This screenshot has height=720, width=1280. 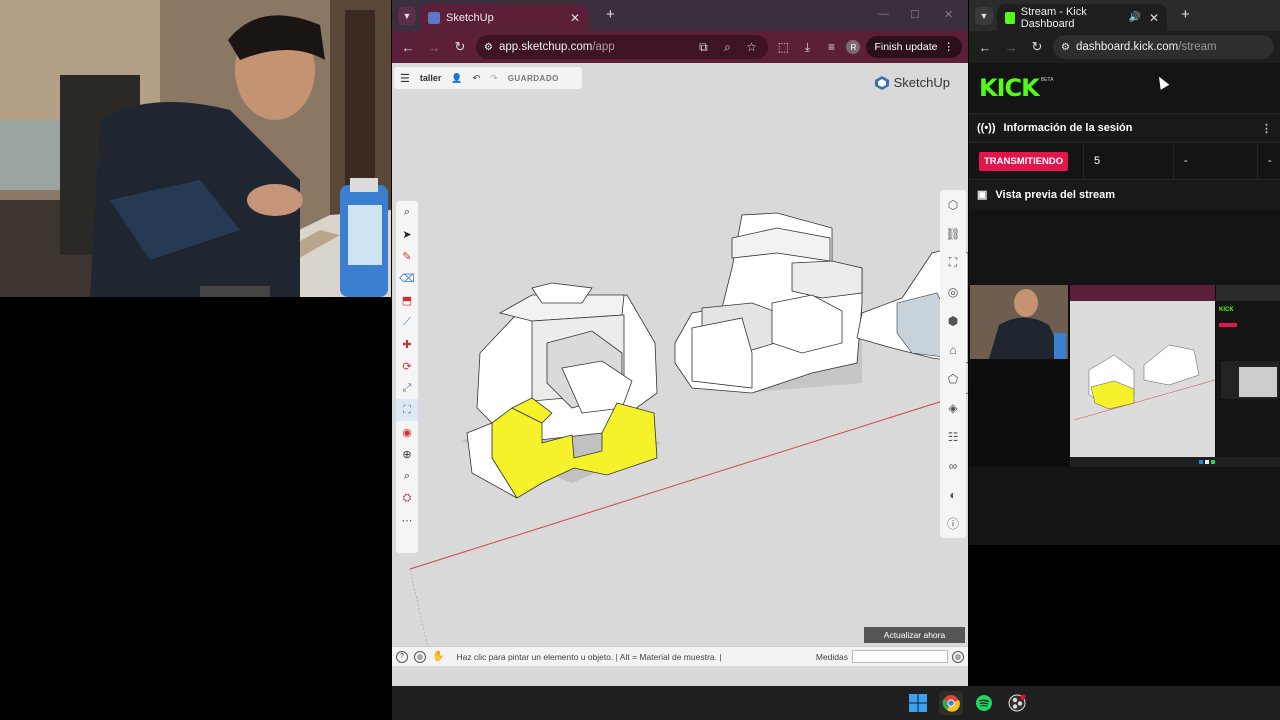 I want to click on stat-two: -, so click(x=1216, y=161).